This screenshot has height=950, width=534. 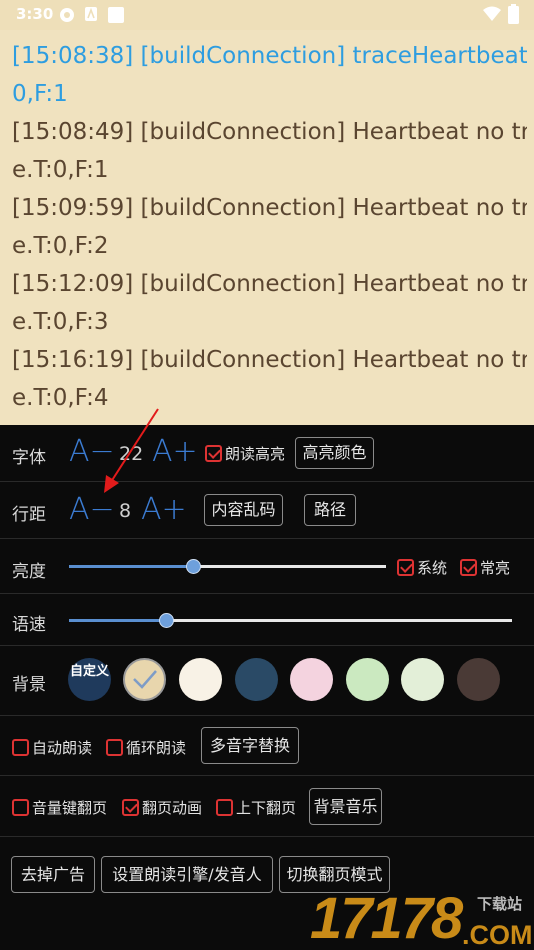 I want to click on log-line: e.T:0,F:1, so click(x=60, y=170).